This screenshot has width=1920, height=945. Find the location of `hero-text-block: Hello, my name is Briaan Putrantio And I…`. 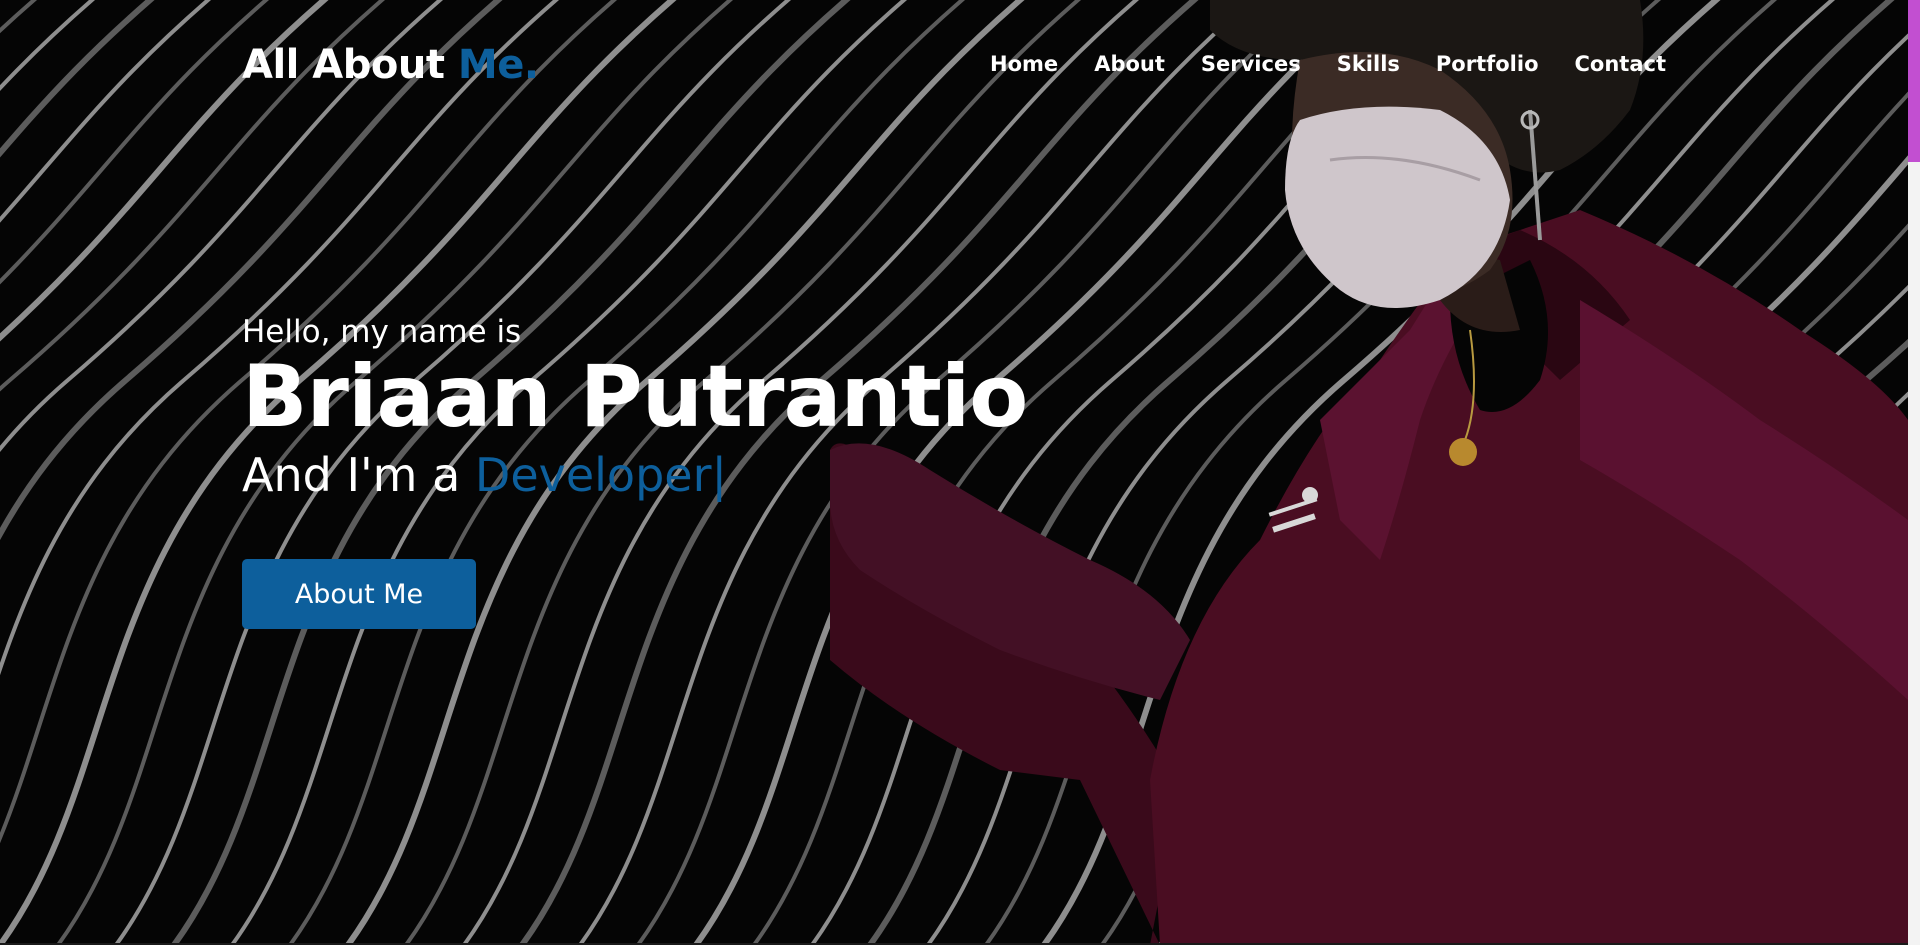

hero-text-block: Hello, my name is Briaan Putrantio And I… is located at coordinates (635, 408).